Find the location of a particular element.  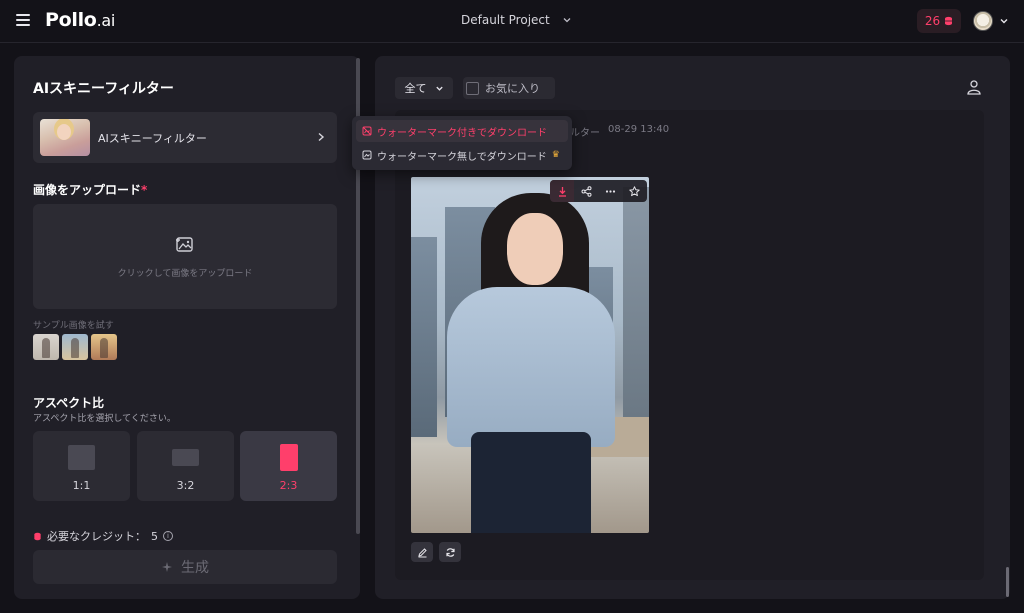

credits-badge: 26 is located at coordinates (939, 21).